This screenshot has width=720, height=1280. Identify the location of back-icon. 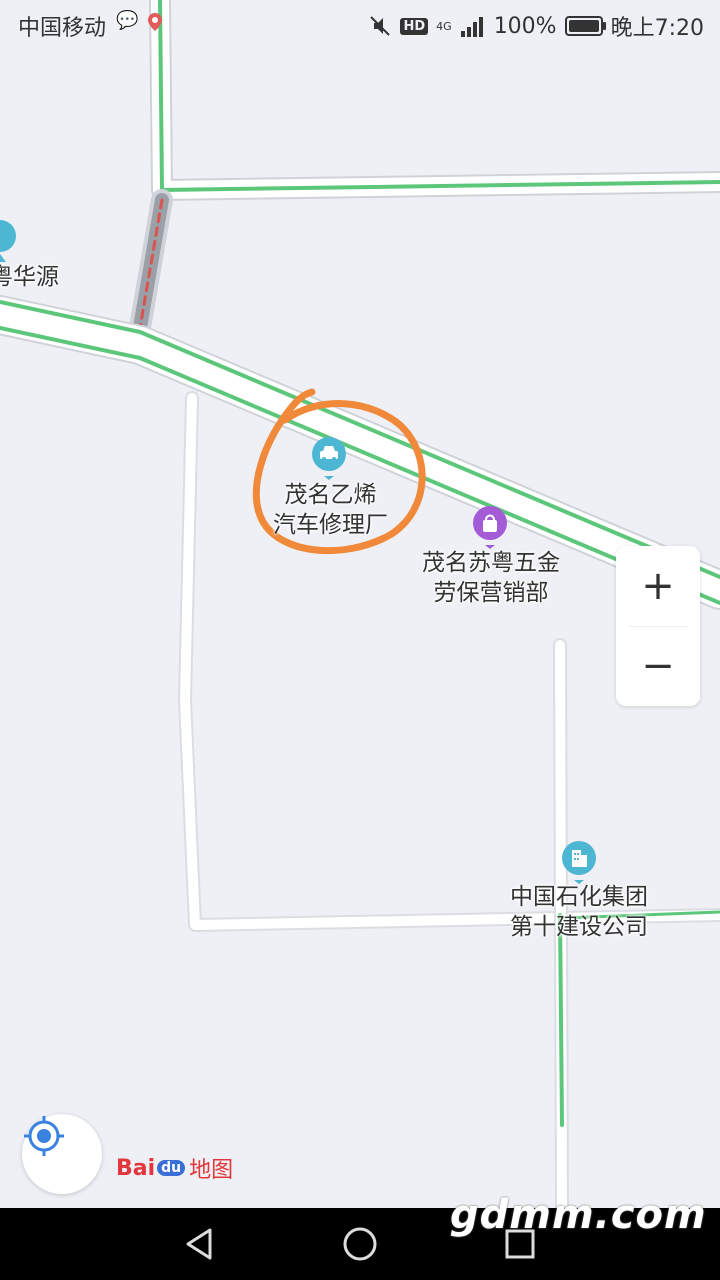
(200, 1244).